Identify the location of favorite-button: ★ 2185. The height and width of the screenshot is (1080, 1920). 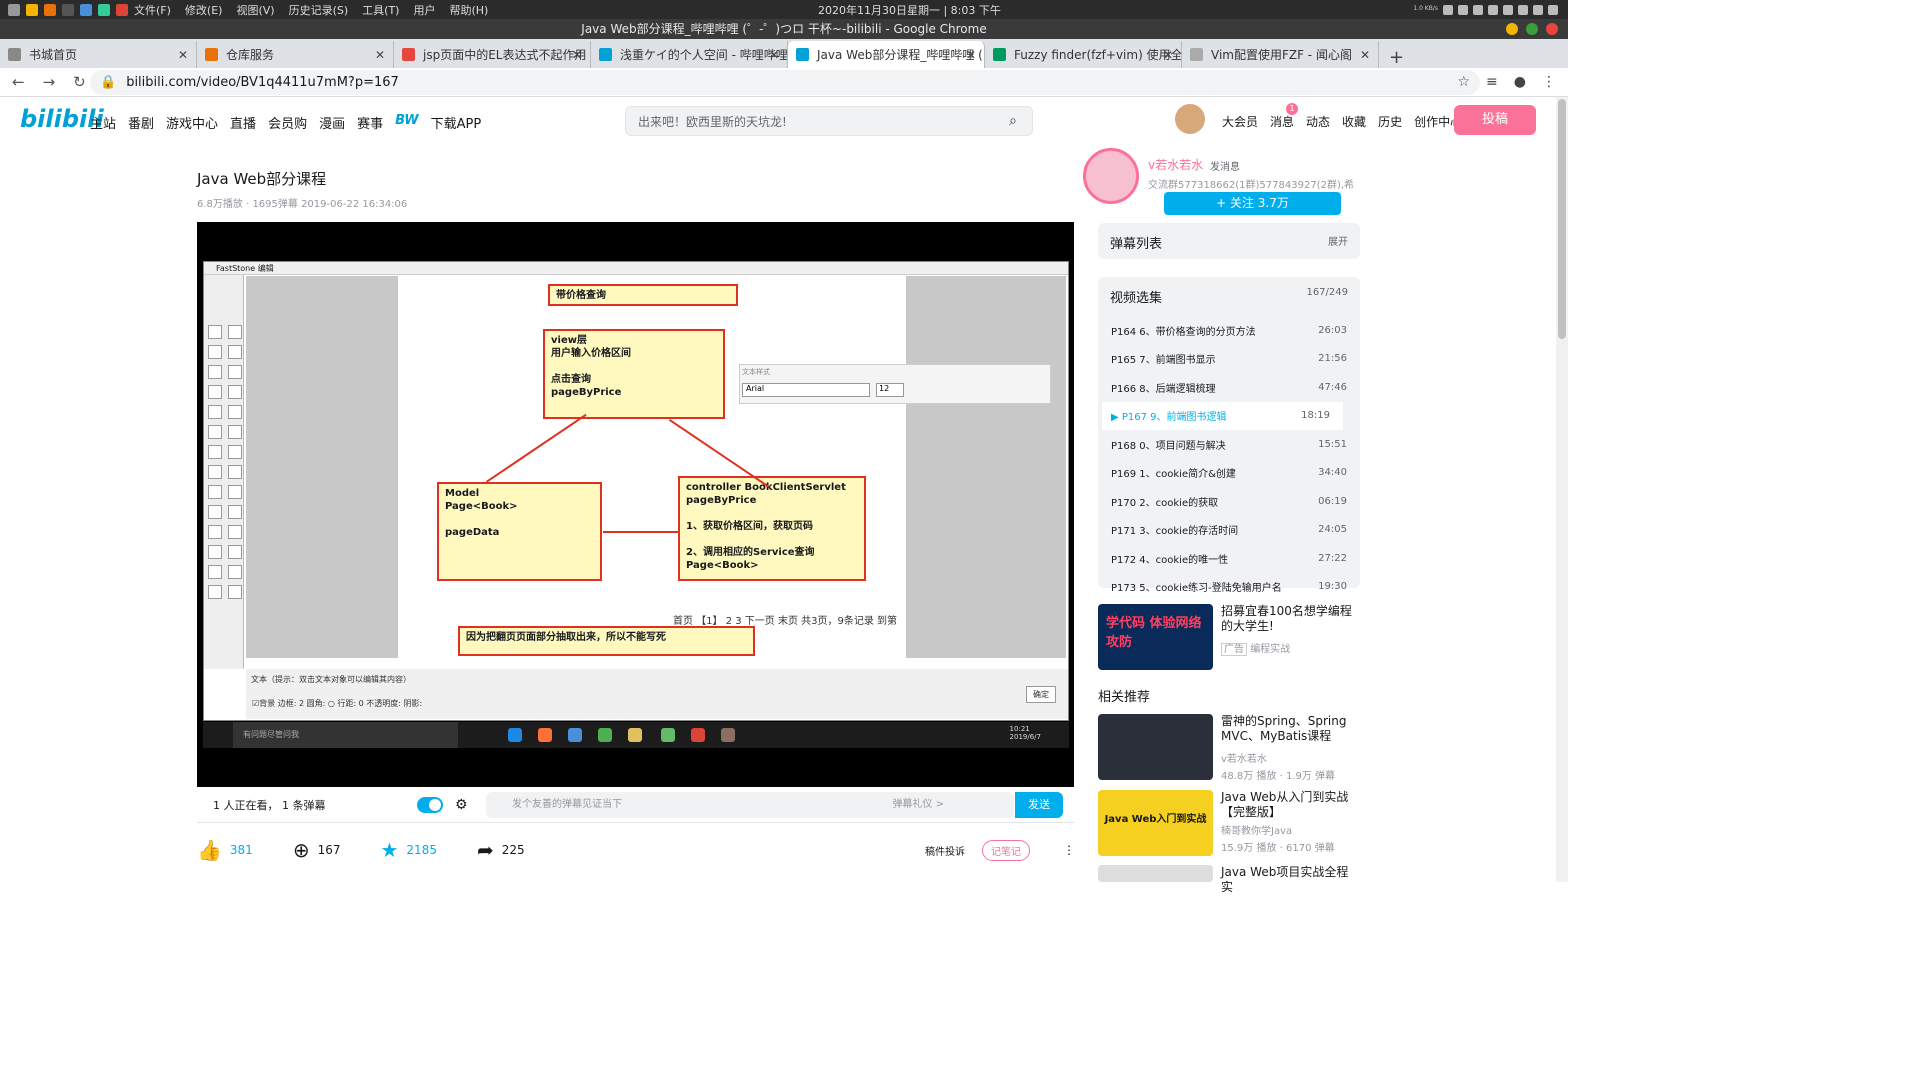
(408, 850).